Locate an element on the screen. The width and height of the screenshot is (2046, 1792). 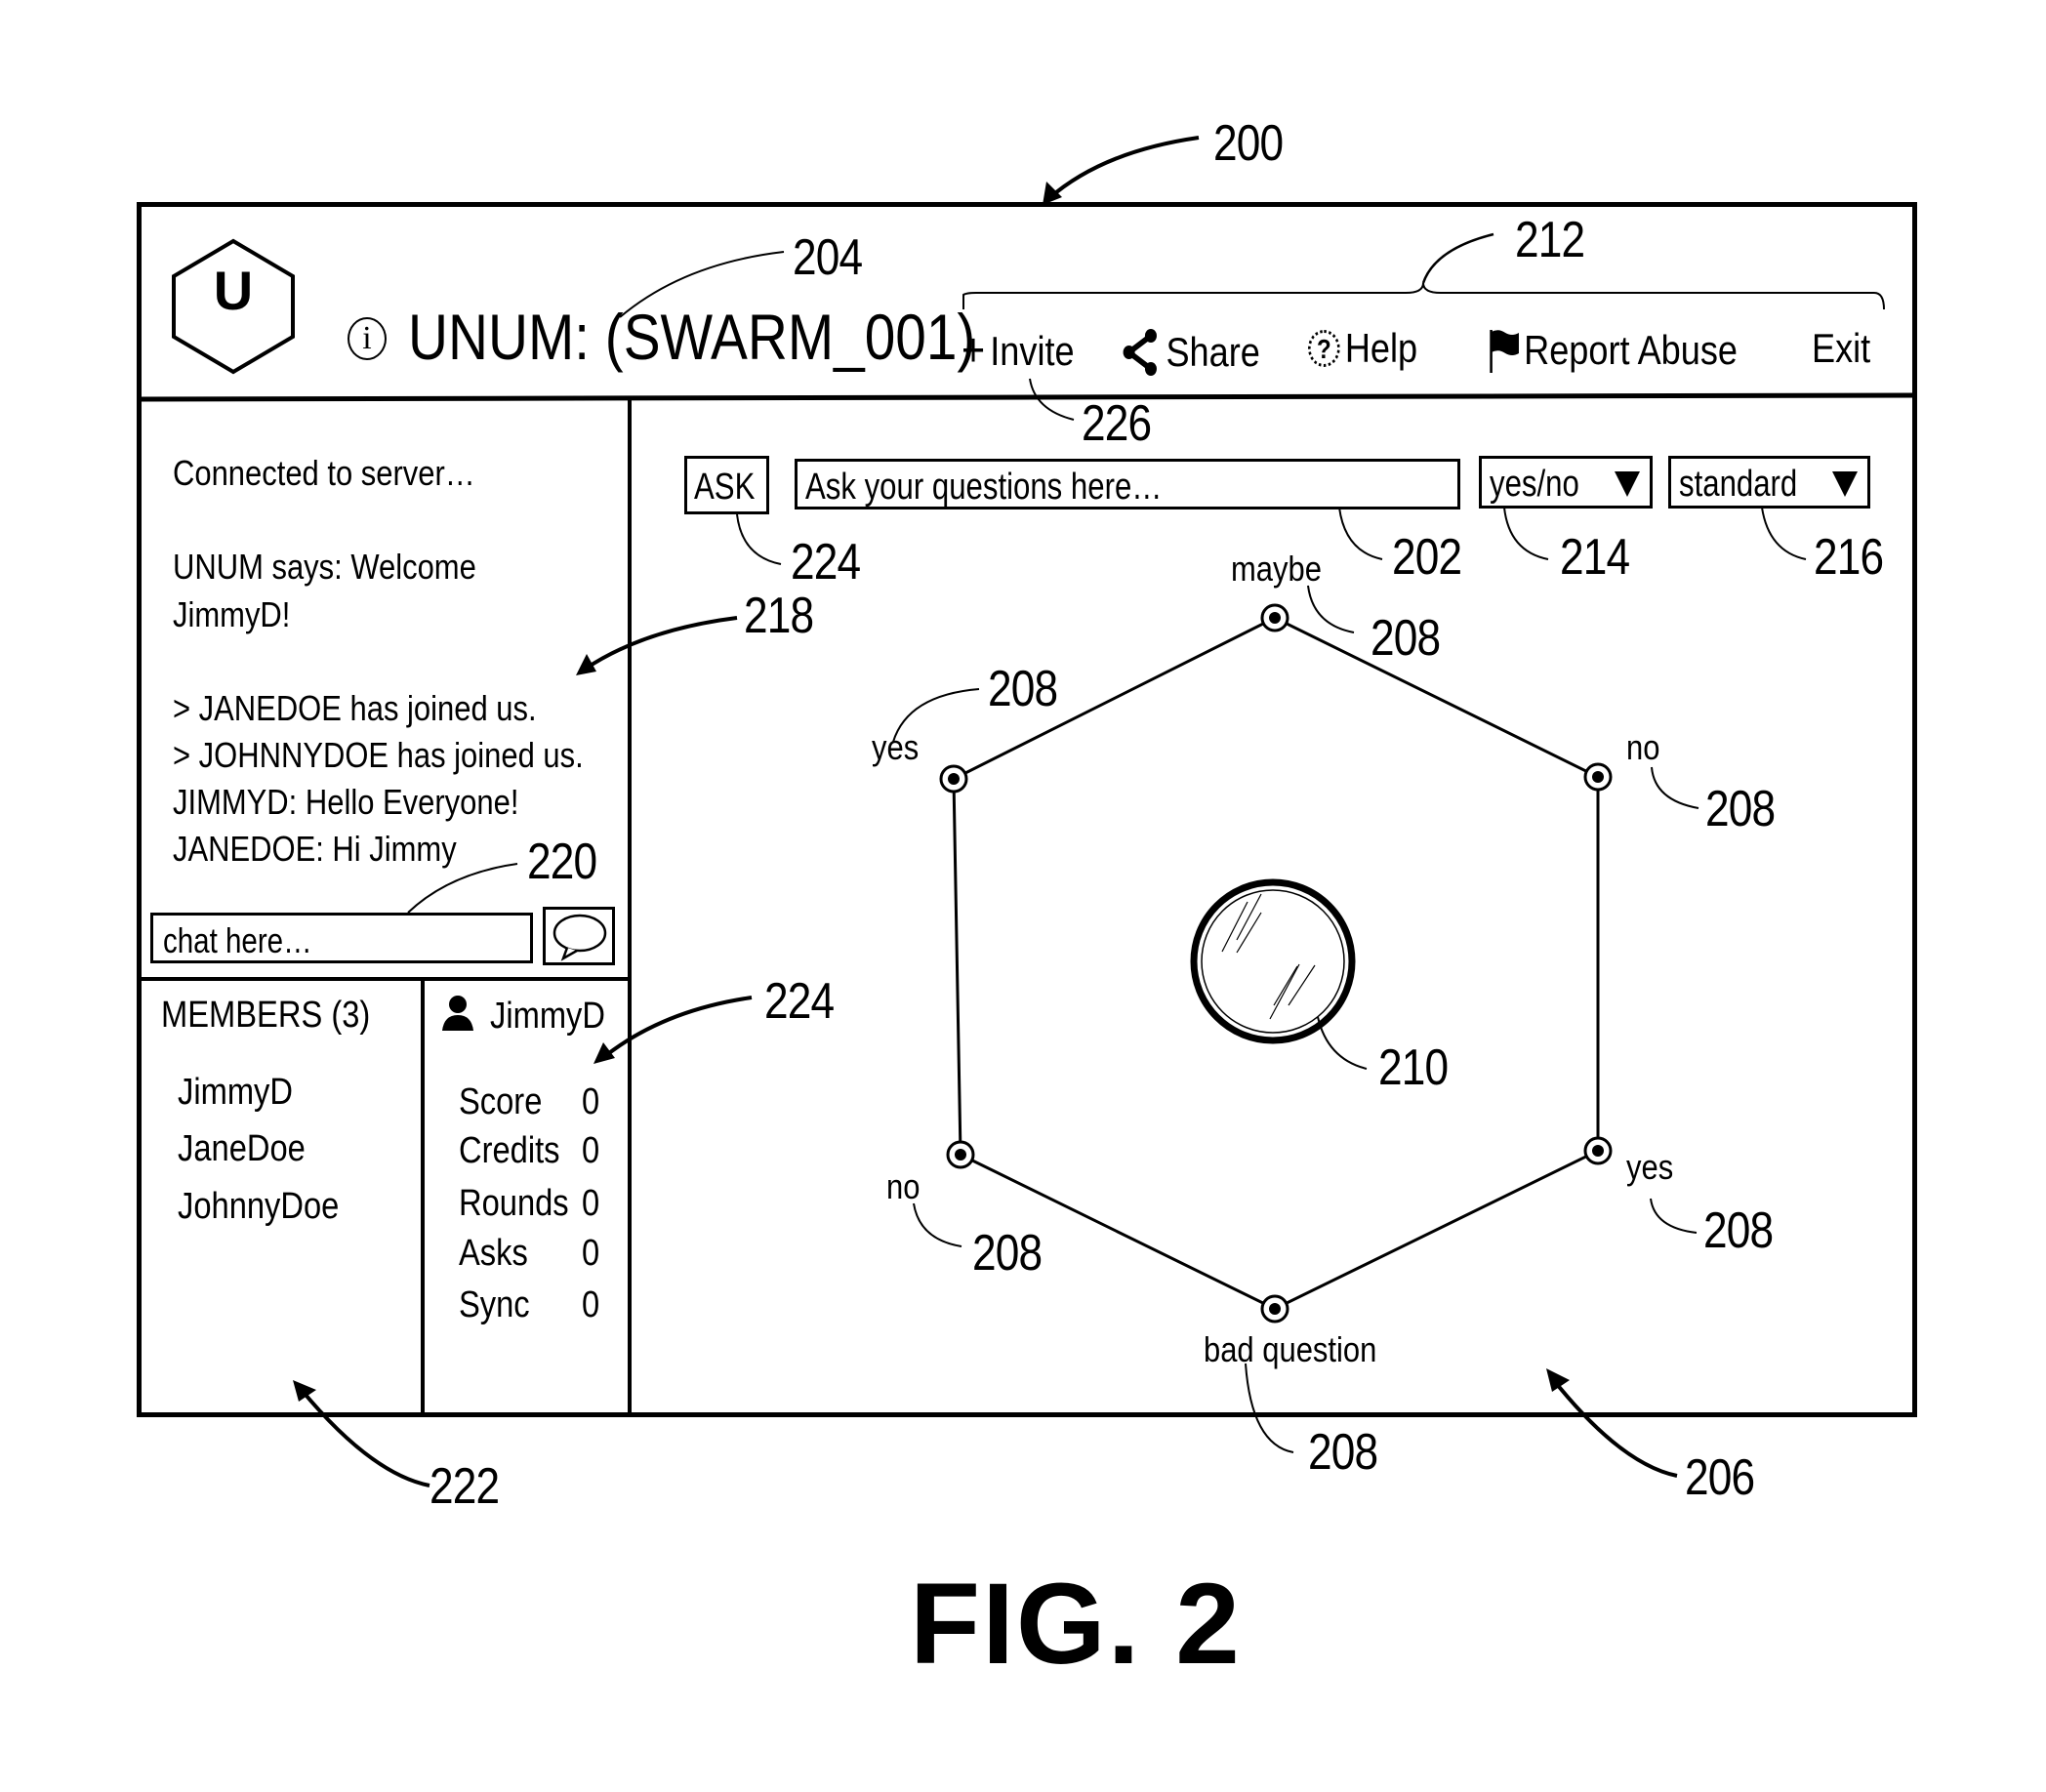
ref-208-bad-question: 208 is located at coordinates (1343, 1452).